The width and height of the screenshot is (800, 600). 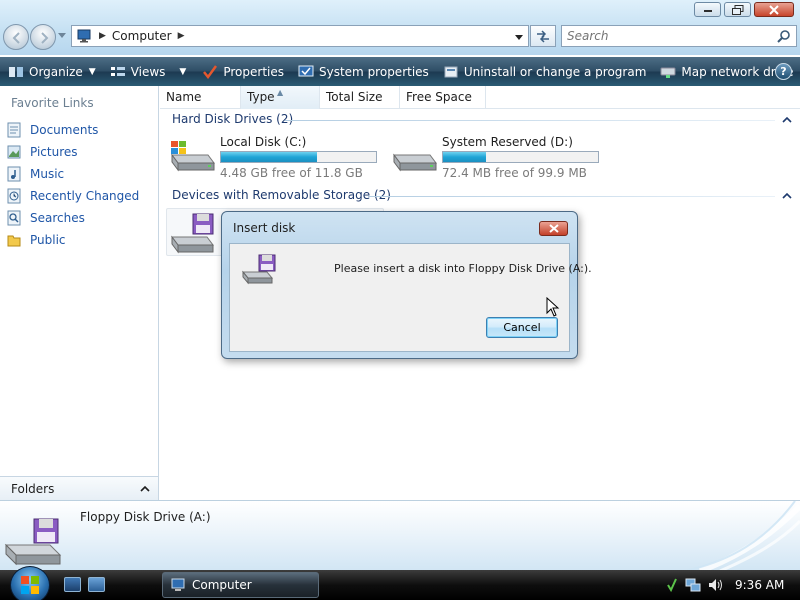 I want to click on computer-icon, so click(x=84, y=36).